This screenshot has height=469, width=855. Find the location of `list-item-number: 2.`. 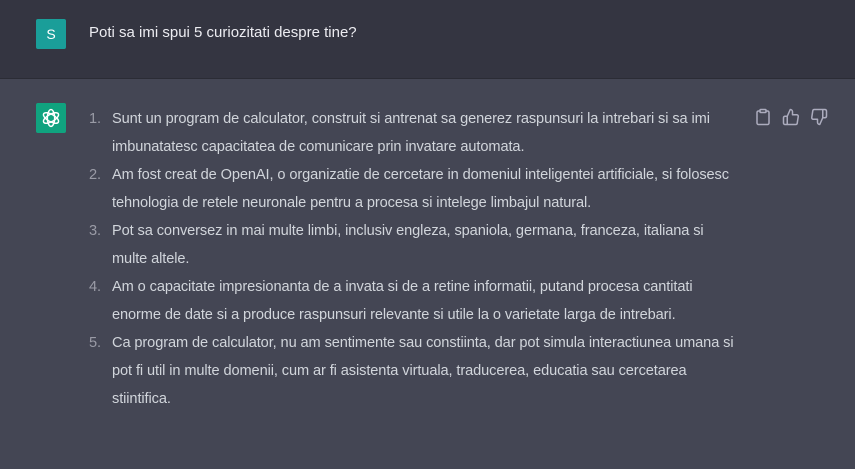

list-item-number: 2. is located at coordinates (95, 175).